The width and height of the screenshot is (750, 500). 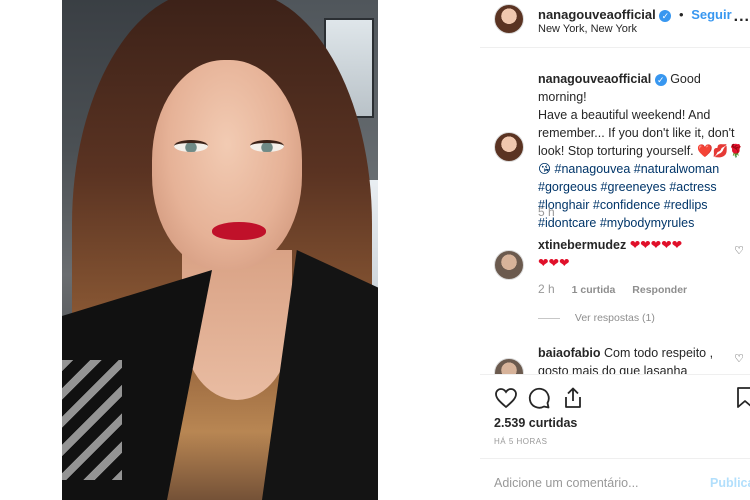 I want to click on header-title-row: nanagouveaofficial ✓ • Seguir, so click(x=635, y=14).